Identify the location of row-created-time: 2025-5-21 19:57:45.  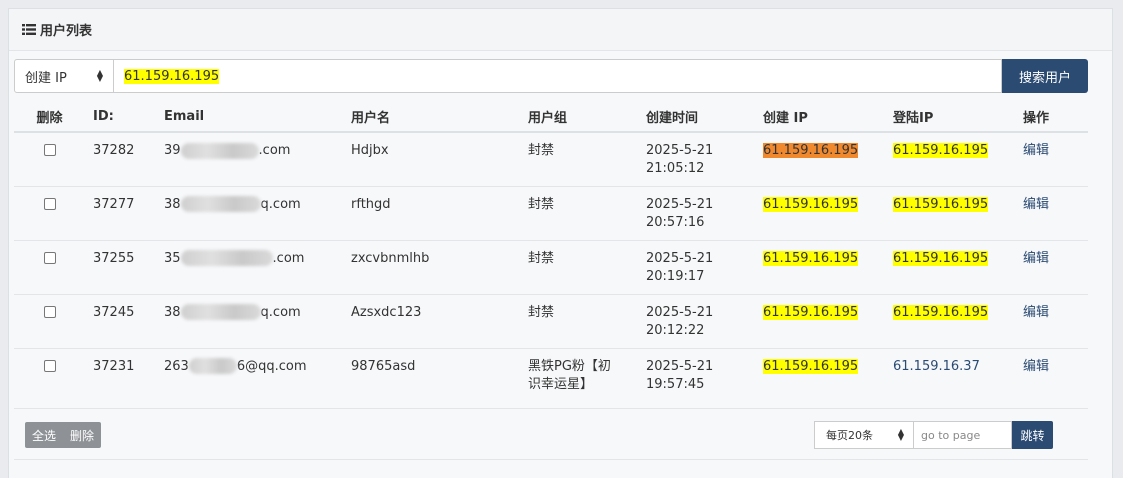
(696, 378).